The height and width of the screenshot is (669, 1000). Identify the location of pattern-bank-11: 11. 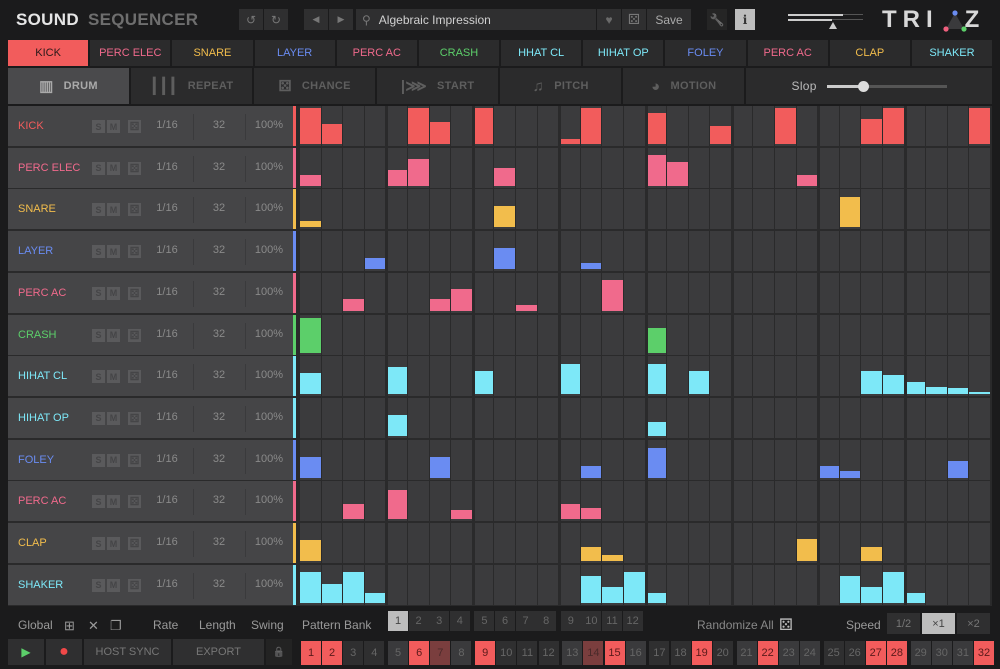
(612, 621).